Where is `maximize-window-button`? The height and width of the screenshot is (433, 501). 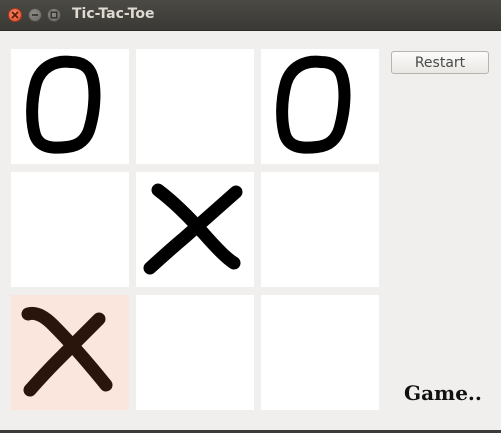 maximize-window-button is located at coordinates (54, 15).